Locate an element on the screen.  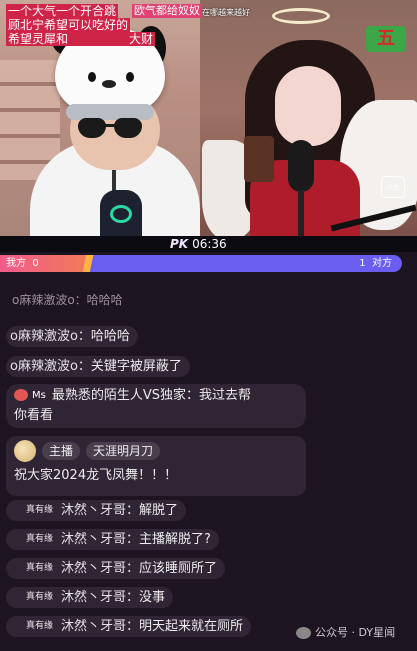
chat-text: 最熟悉的陌生人VS独家：我过去帮 is located at coordinates (151, 395).